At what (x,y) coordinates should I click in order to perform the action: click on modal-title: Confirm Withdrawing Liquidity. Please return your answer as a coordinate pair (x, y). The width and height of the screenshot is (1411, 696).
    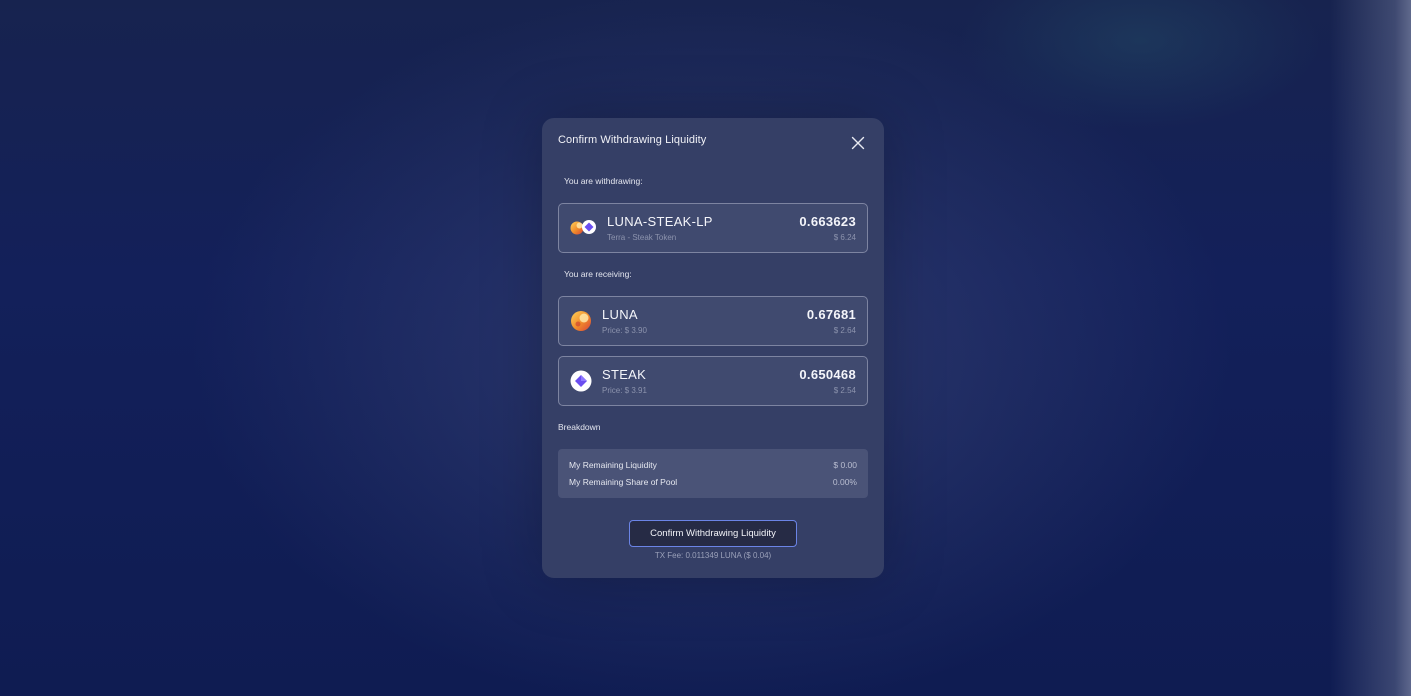
    Looking at the image, I should click on (632, 140).